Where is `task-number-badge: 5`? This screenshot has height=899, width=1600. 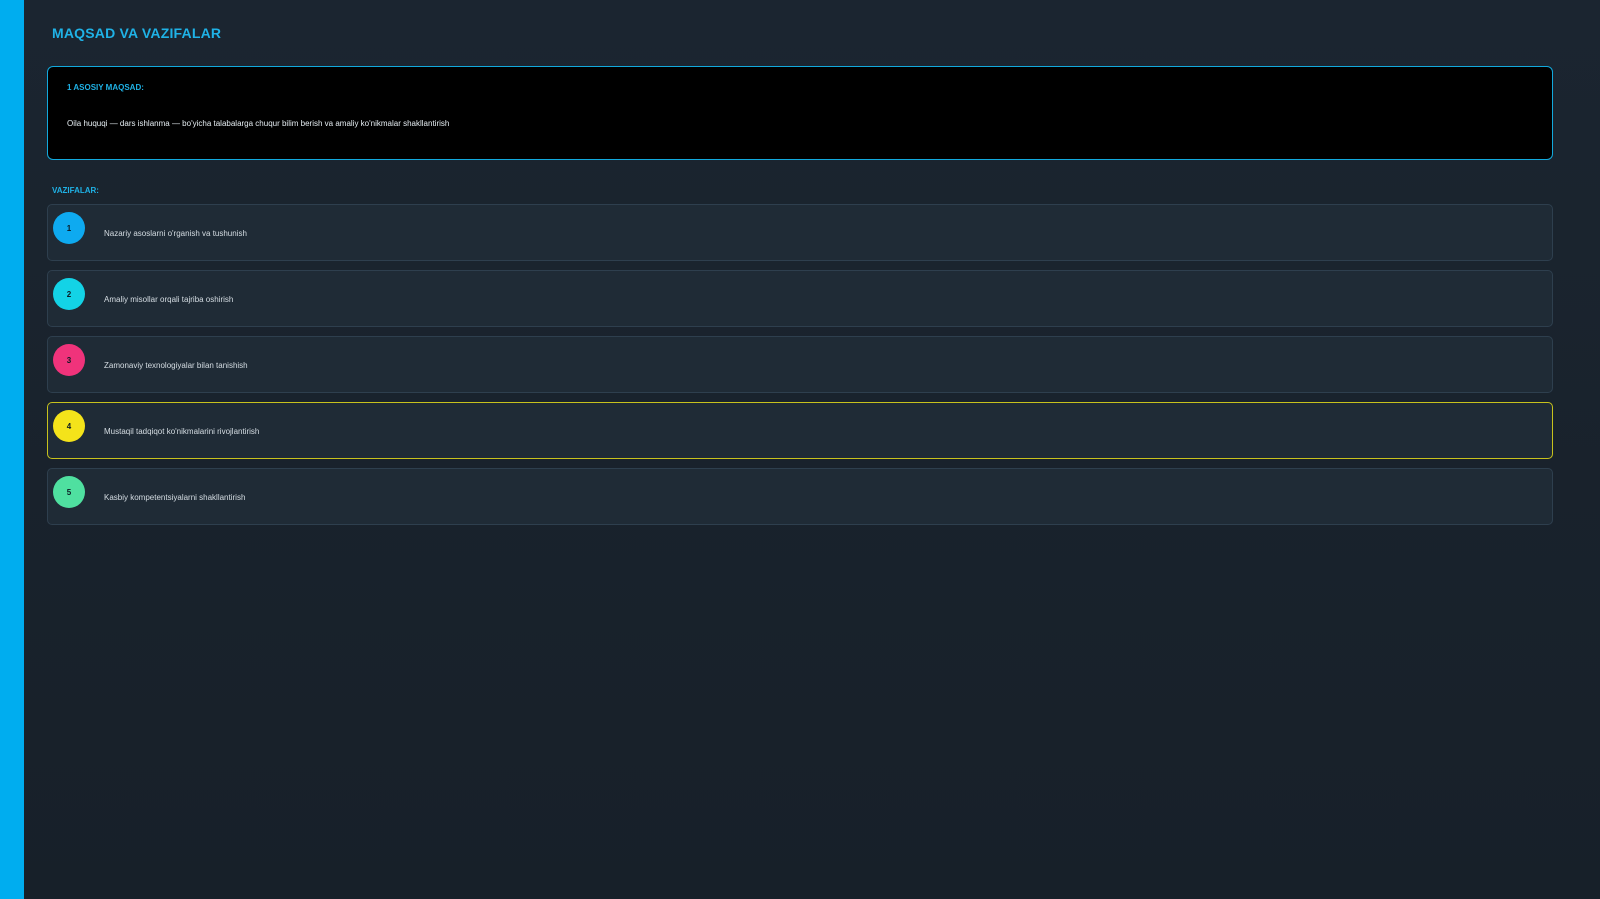 task-number-badge: 5 is located at coordinates (69, 492).